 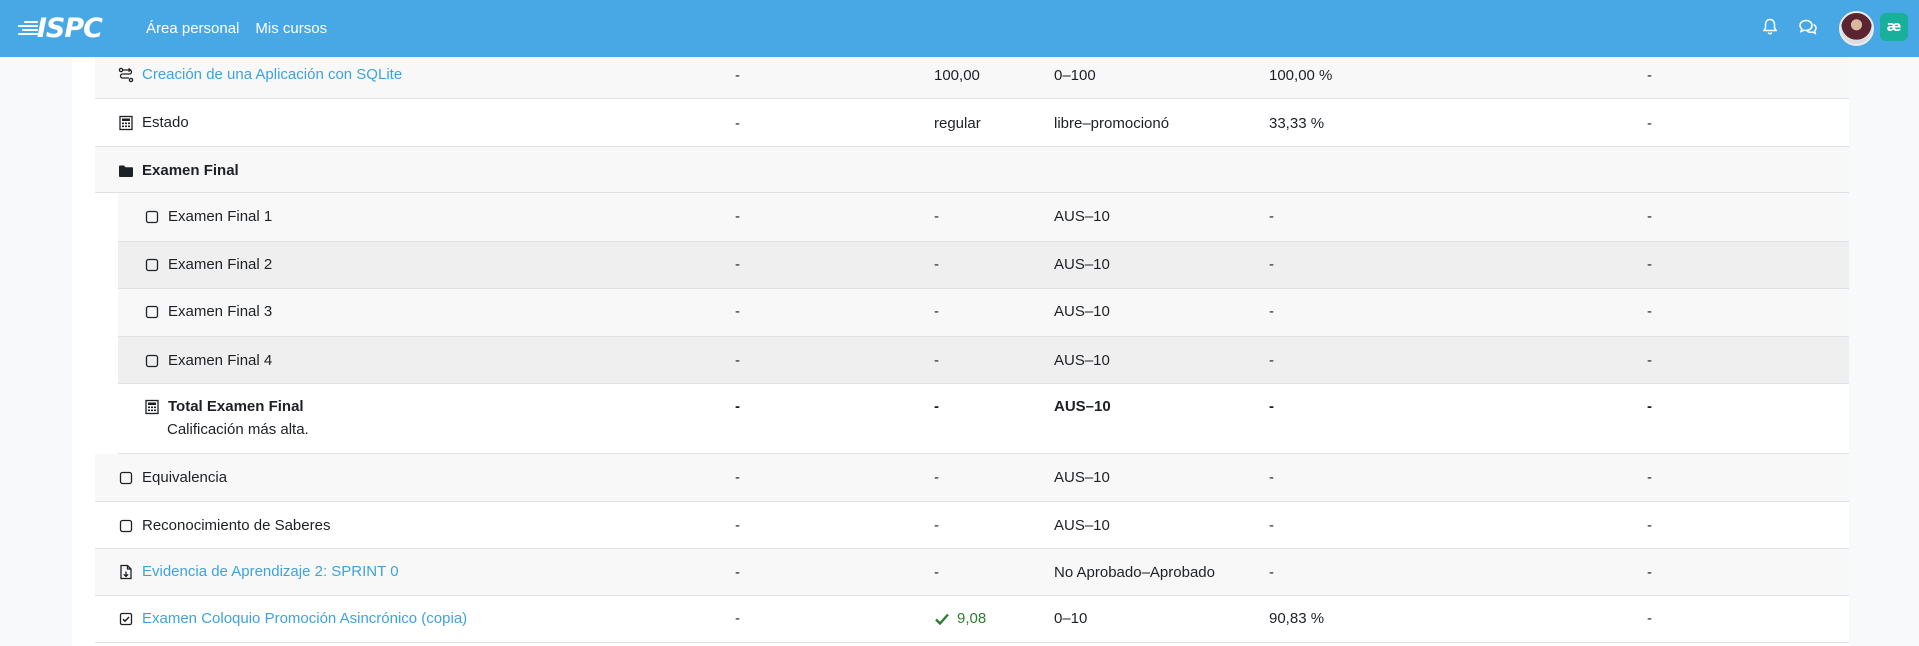 I want to click on grade-item-name: Creación de una Aplicación con SQLite, so click(x=260, y=74).